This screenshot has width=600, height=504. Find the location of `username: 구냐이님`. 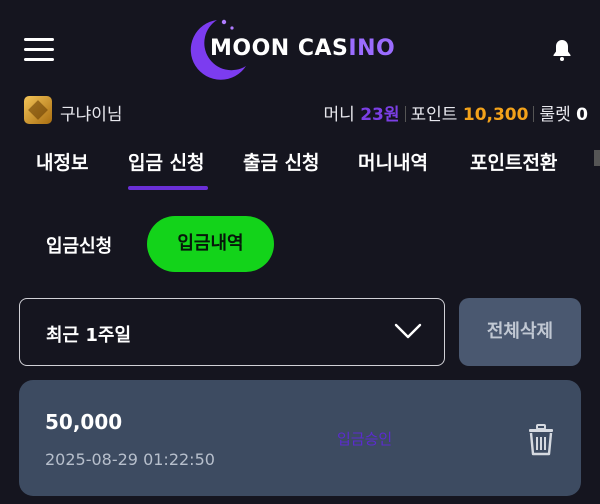

username: 구냐이님 is located at coordinates (91, 115).